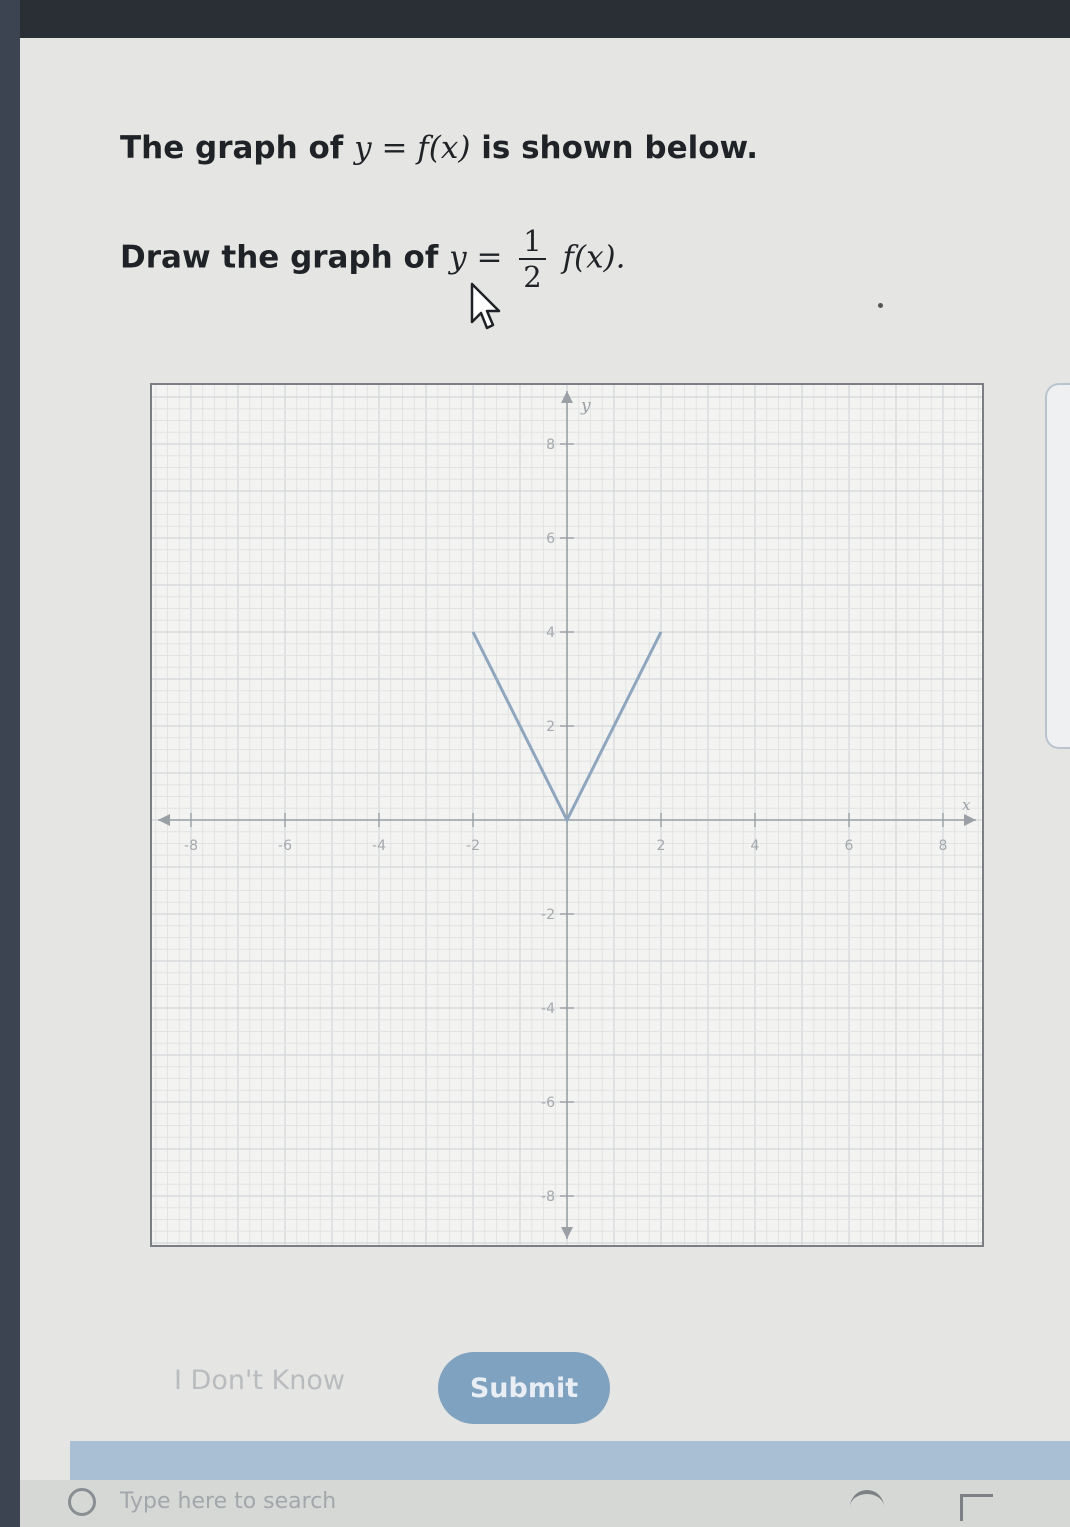  I want to click on stray-dot, so click(880, 305).